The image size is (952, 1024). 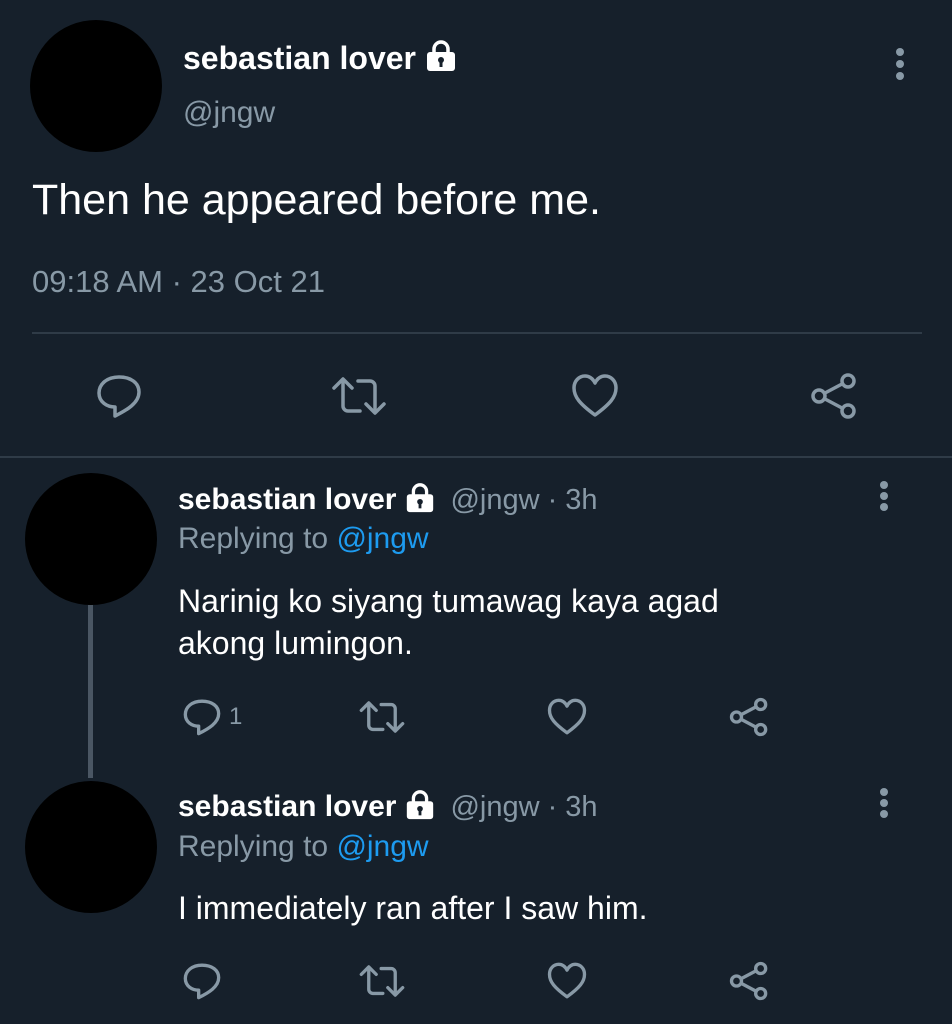 I want to click on main-divider, so click(x=477, y=333).